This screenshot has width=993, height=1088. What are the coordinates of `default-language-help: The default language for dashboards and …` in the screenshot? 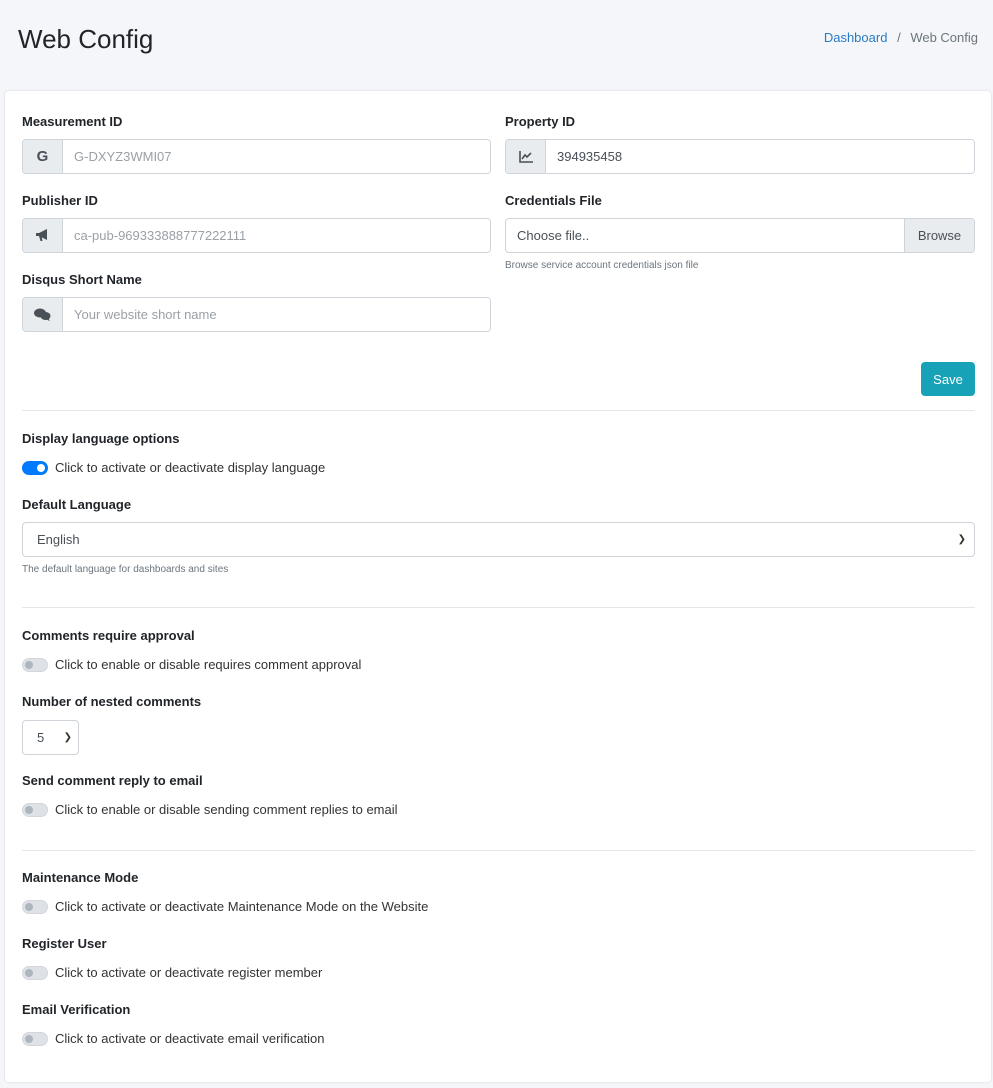 It's located at (125, 569).